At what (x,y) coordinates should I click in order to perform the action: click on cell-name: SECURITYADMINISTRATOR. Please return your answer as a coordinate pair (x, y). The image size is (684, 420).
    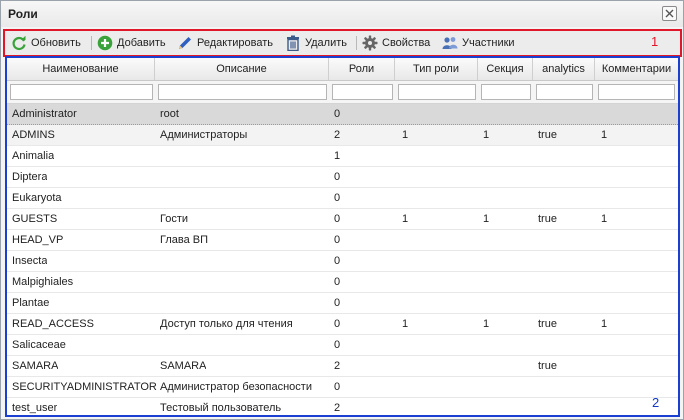
    Looking at the image, I should click on (84, 387).